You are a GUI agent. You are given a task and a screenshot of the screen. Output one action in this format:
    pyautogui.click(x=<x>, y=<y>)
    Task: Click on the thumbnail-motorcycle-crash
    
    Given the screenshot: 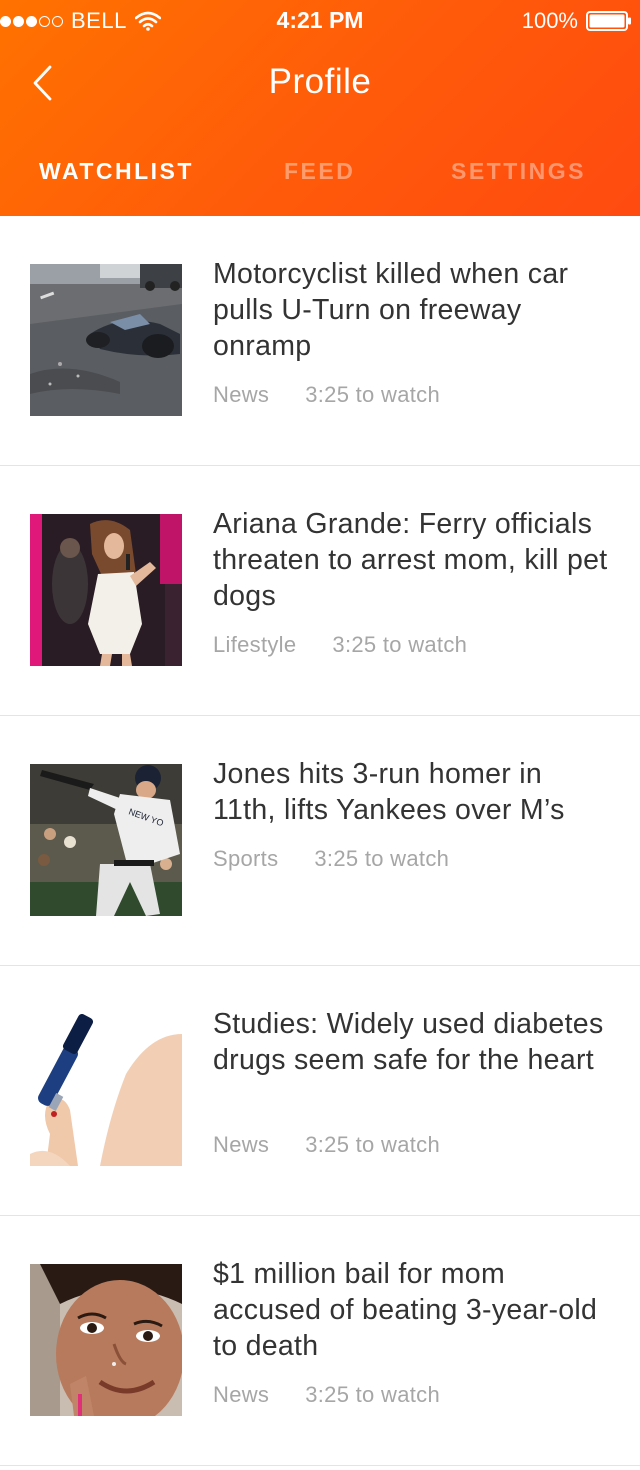 What is the action you would take?
    pyautogui.click(x=106, y=340)
    